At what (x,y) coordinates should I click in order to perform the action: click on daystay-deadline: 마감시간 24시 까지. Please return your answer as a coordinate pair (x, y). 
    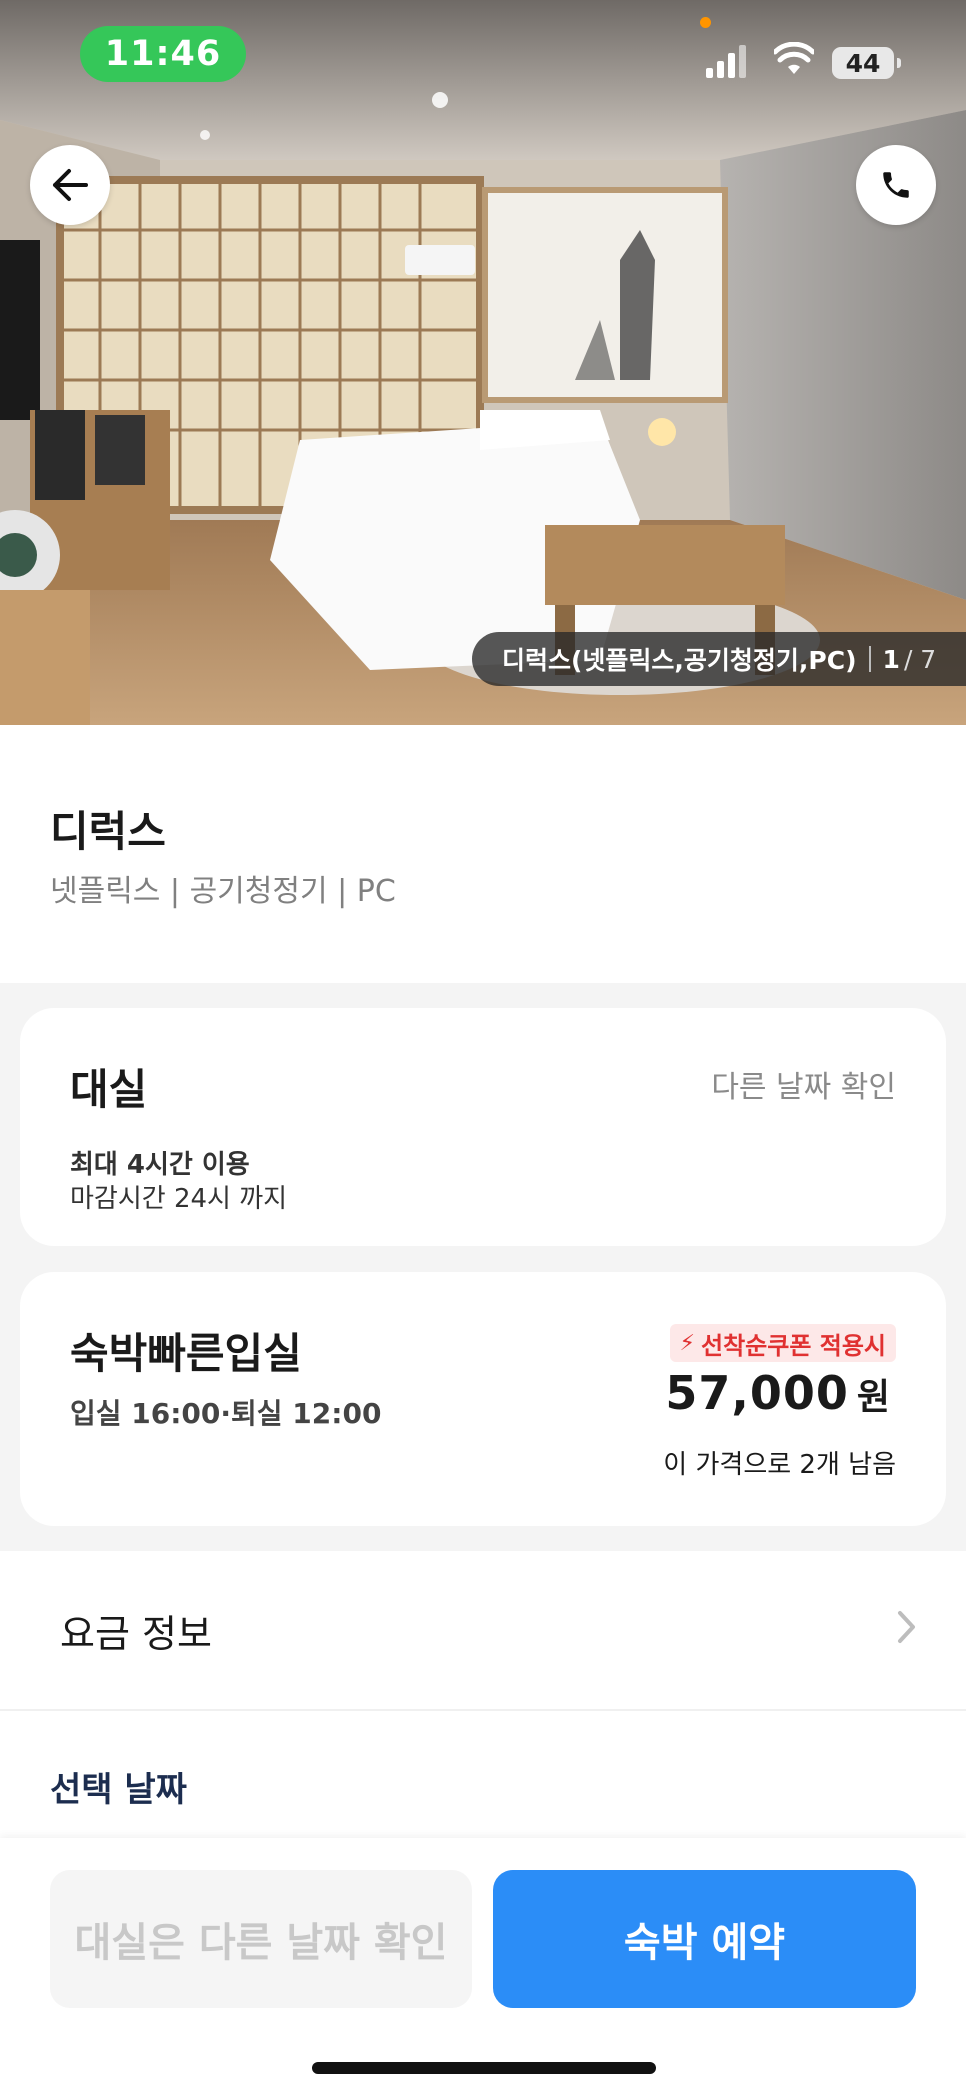
    Looking at the image, I should click on (179, 1199).